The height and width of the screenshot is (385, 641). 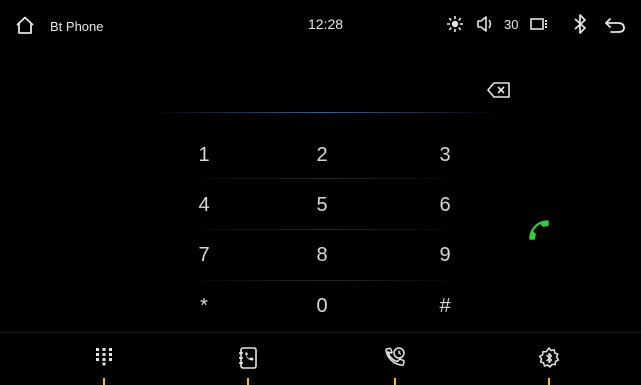 I want to click on back-icon, so click(x=615, y=27).